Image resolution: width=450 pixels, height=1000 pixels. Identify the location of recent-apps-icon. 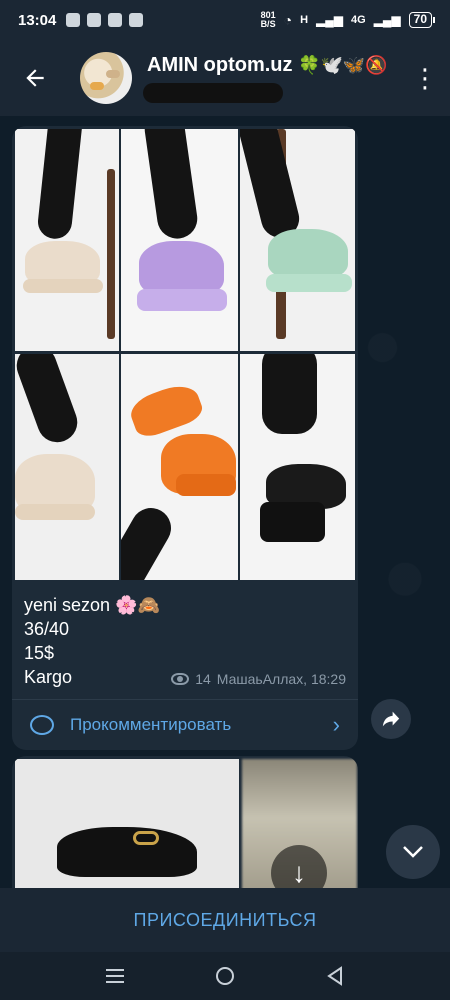
(115, 976).